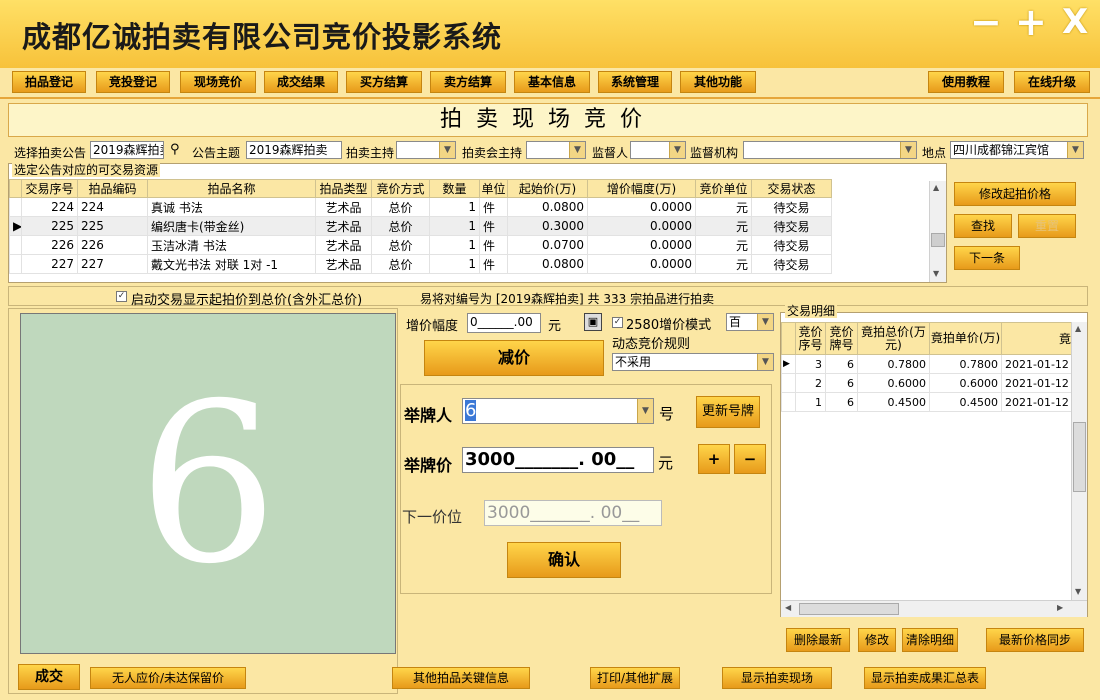  I want to click on delete-latest-button: 删除最新, so click(818, 640).